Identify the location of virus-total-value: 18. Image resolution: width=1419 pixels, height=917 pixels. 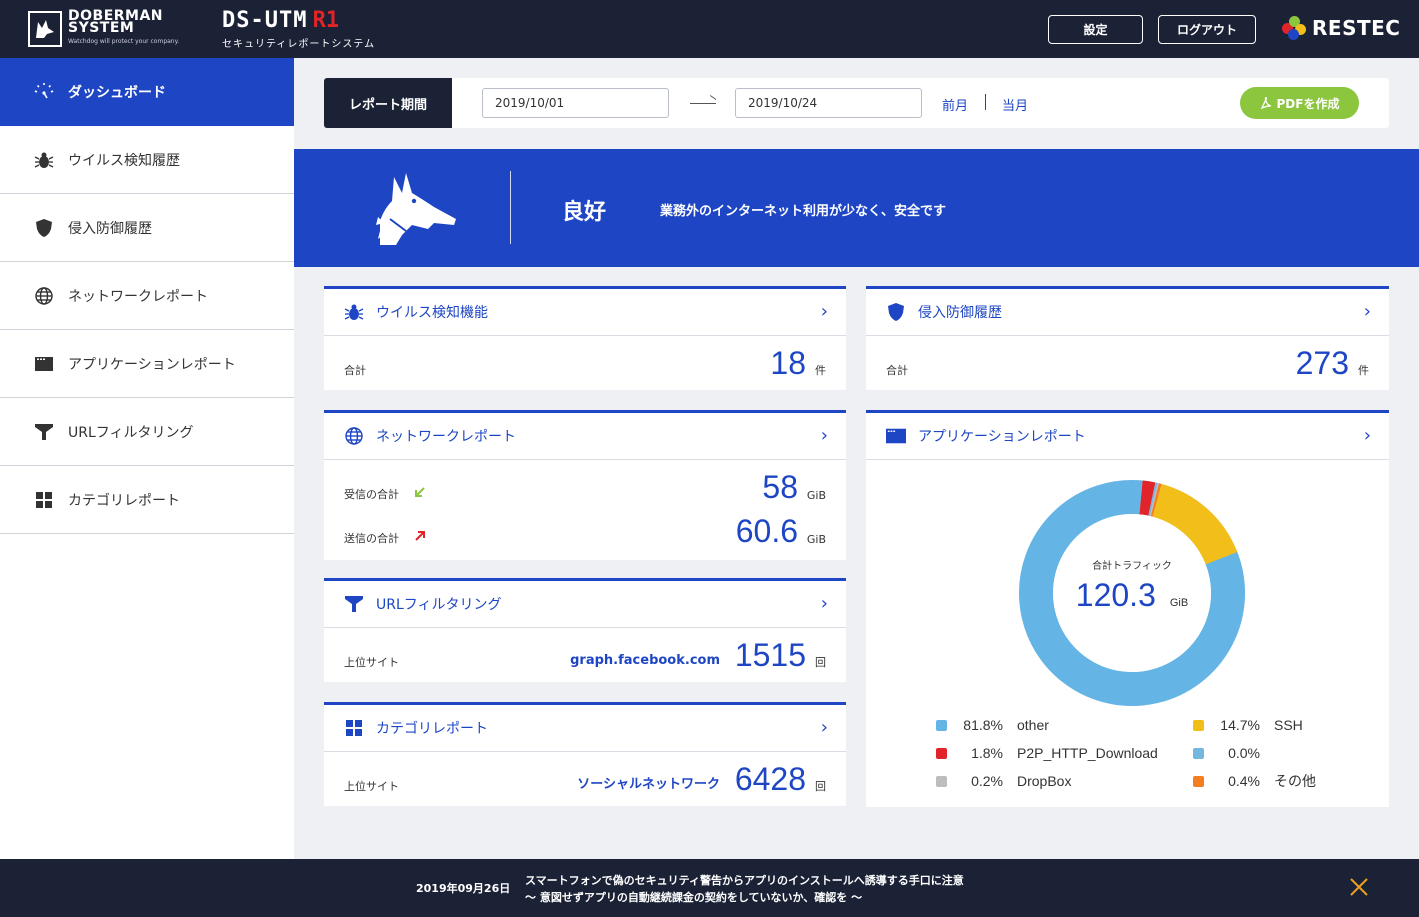
(788, 363).